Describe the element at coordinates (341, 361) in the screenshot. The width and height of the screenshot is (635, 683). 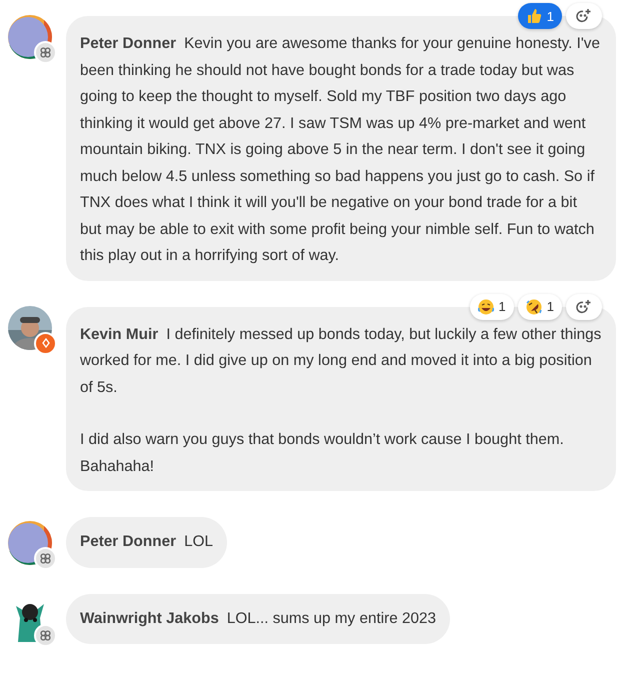
I see `comment-text: Kevin Muir I definitely messed up bonds today, but luckily a few other things worked for me. I did give up on my long end and moved it into a big position of 5s.` at that location.